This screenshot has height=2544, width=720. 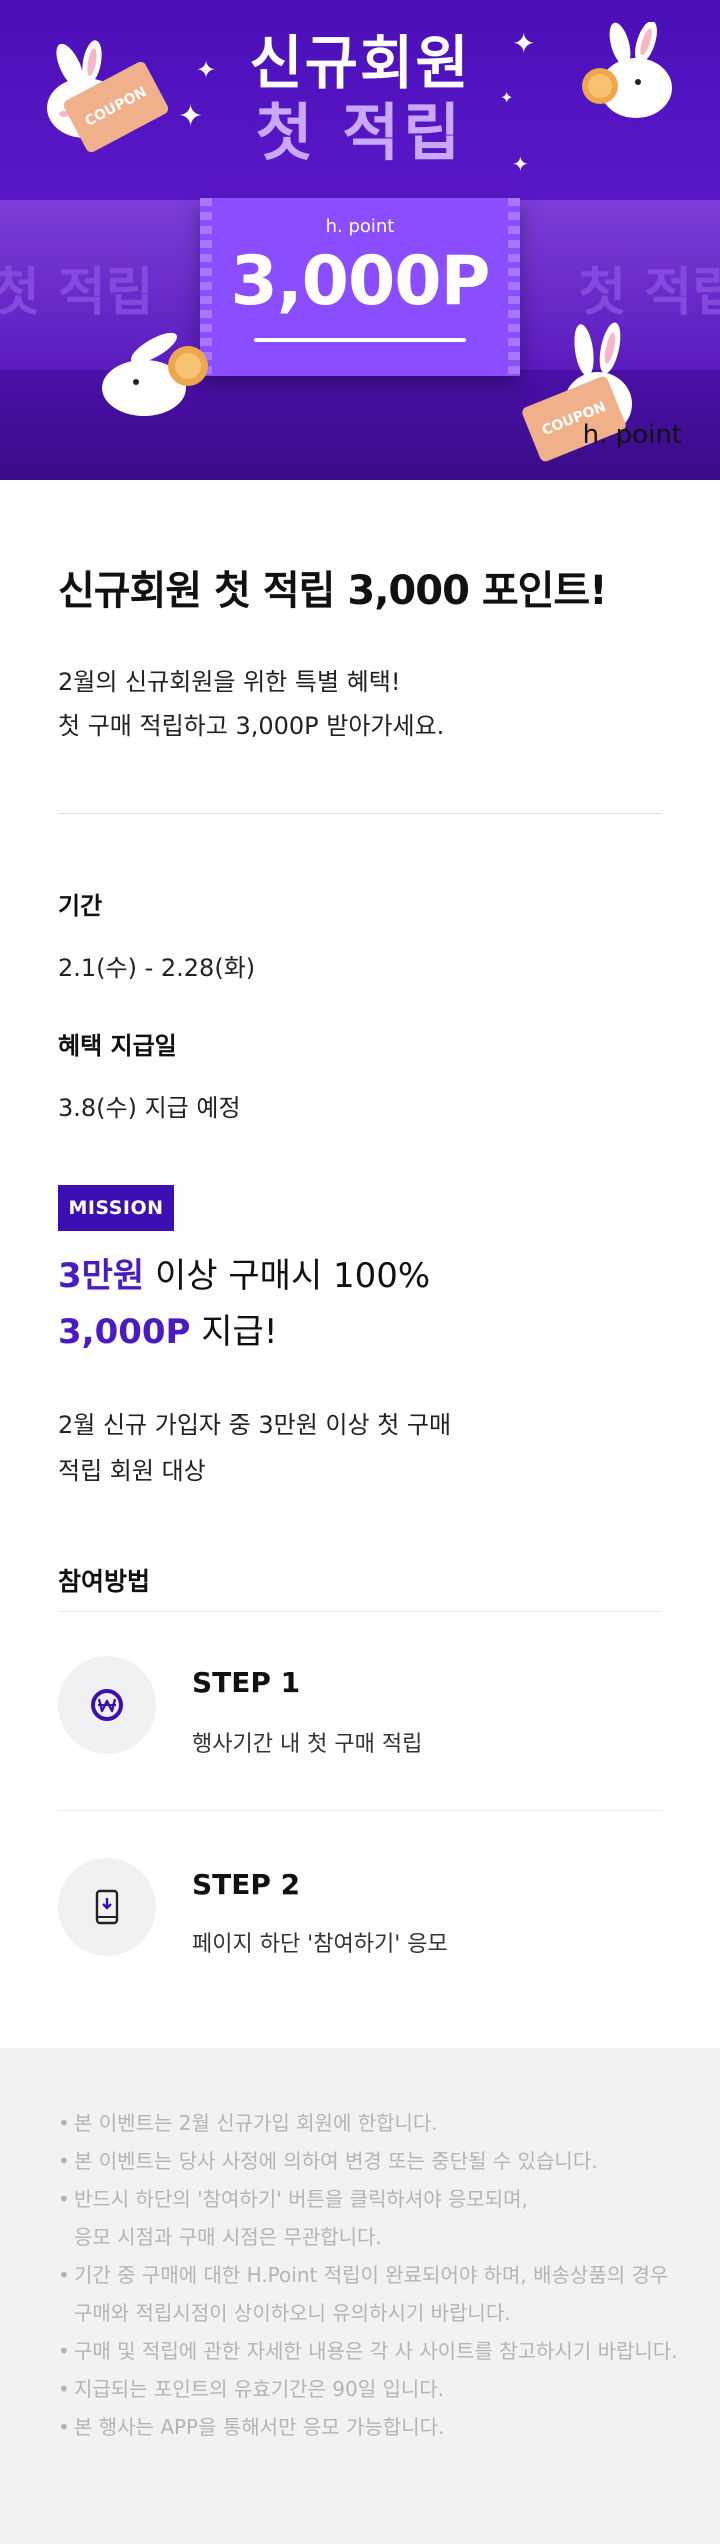 I want to click on notice-item: 지급되는 포인트의 유효기간은 90일 입니다., so click(x=368, y=2389).